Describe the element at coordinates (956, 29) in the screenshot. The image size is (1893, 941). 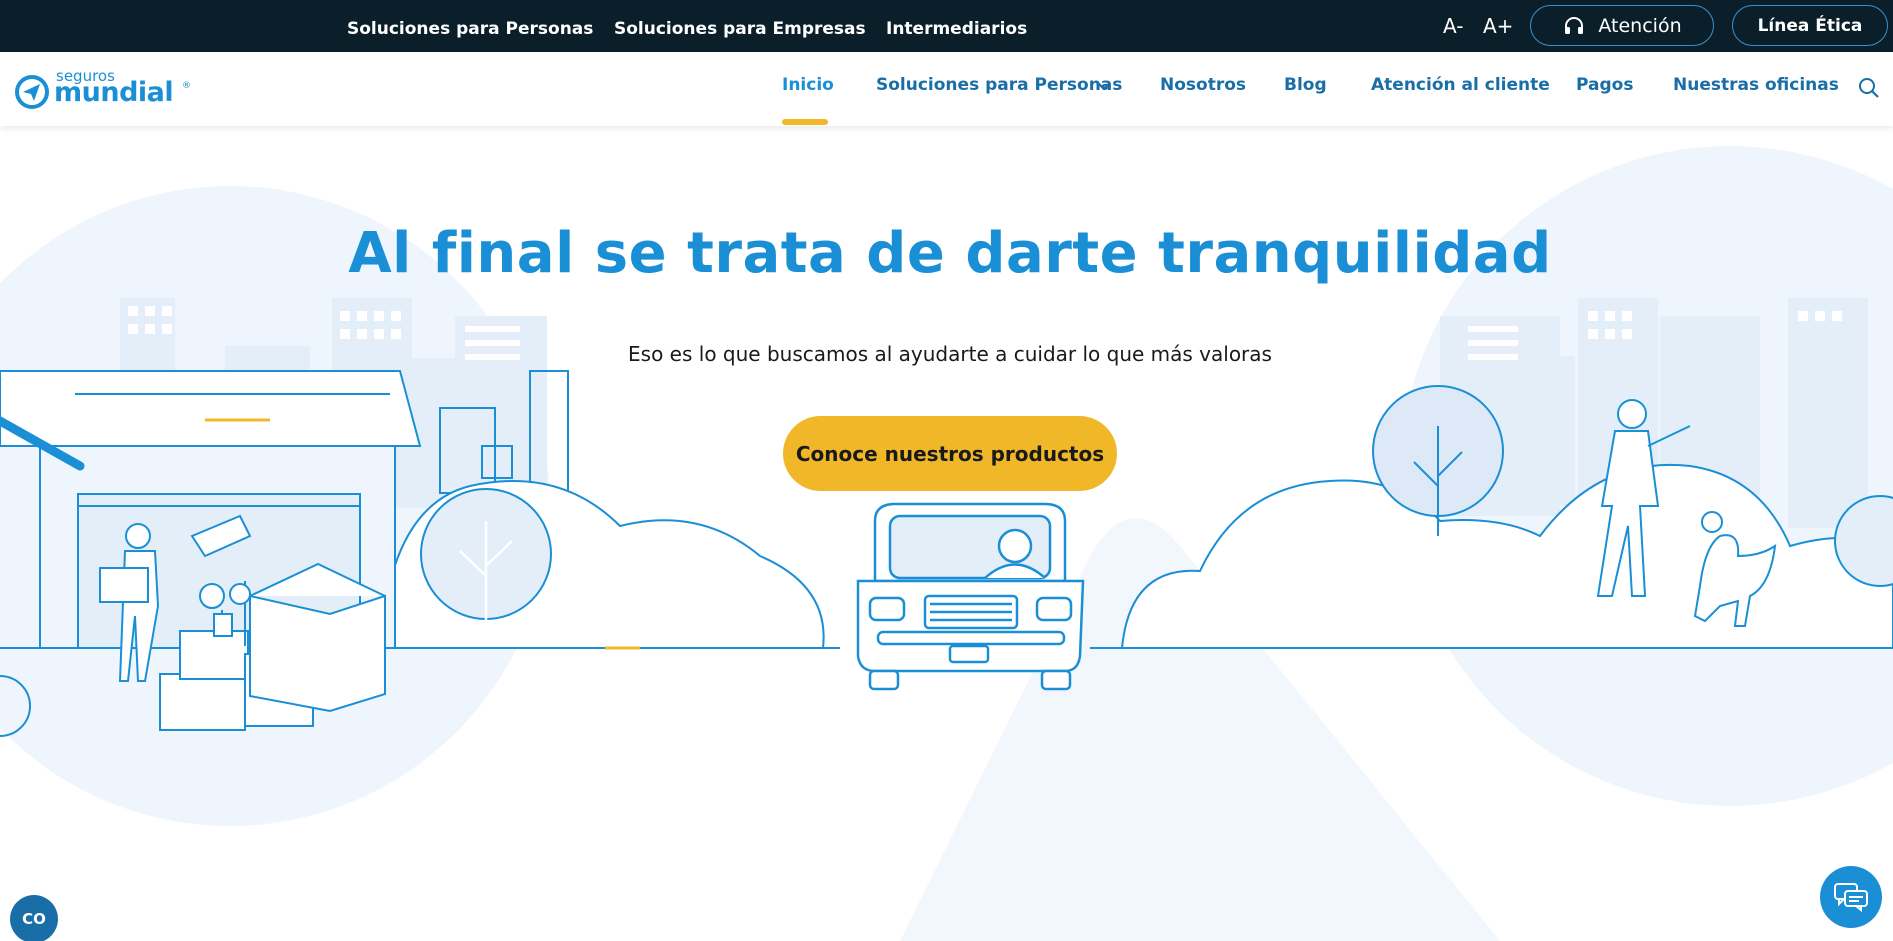
I see `segment-intermediarios-link: Intermediarios` at that location.